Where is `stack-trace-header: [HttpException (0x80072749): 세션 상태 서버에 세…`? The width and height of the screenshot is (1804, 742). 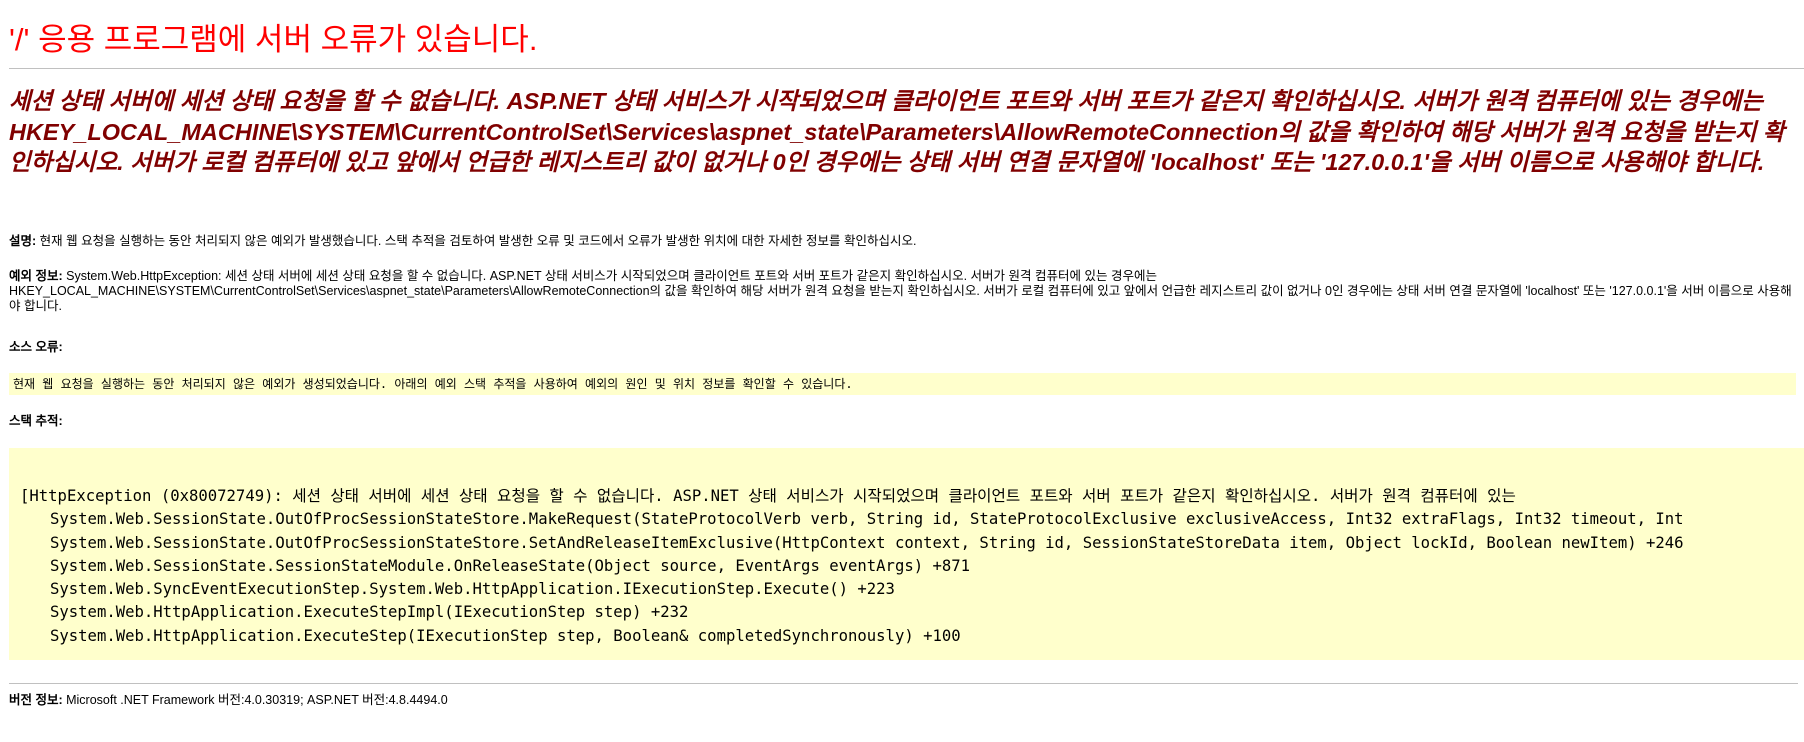
stack-trace-header: [HttpException (0x80072749): 세션 상태 서버에 세… is located at coordinates (768, 496).